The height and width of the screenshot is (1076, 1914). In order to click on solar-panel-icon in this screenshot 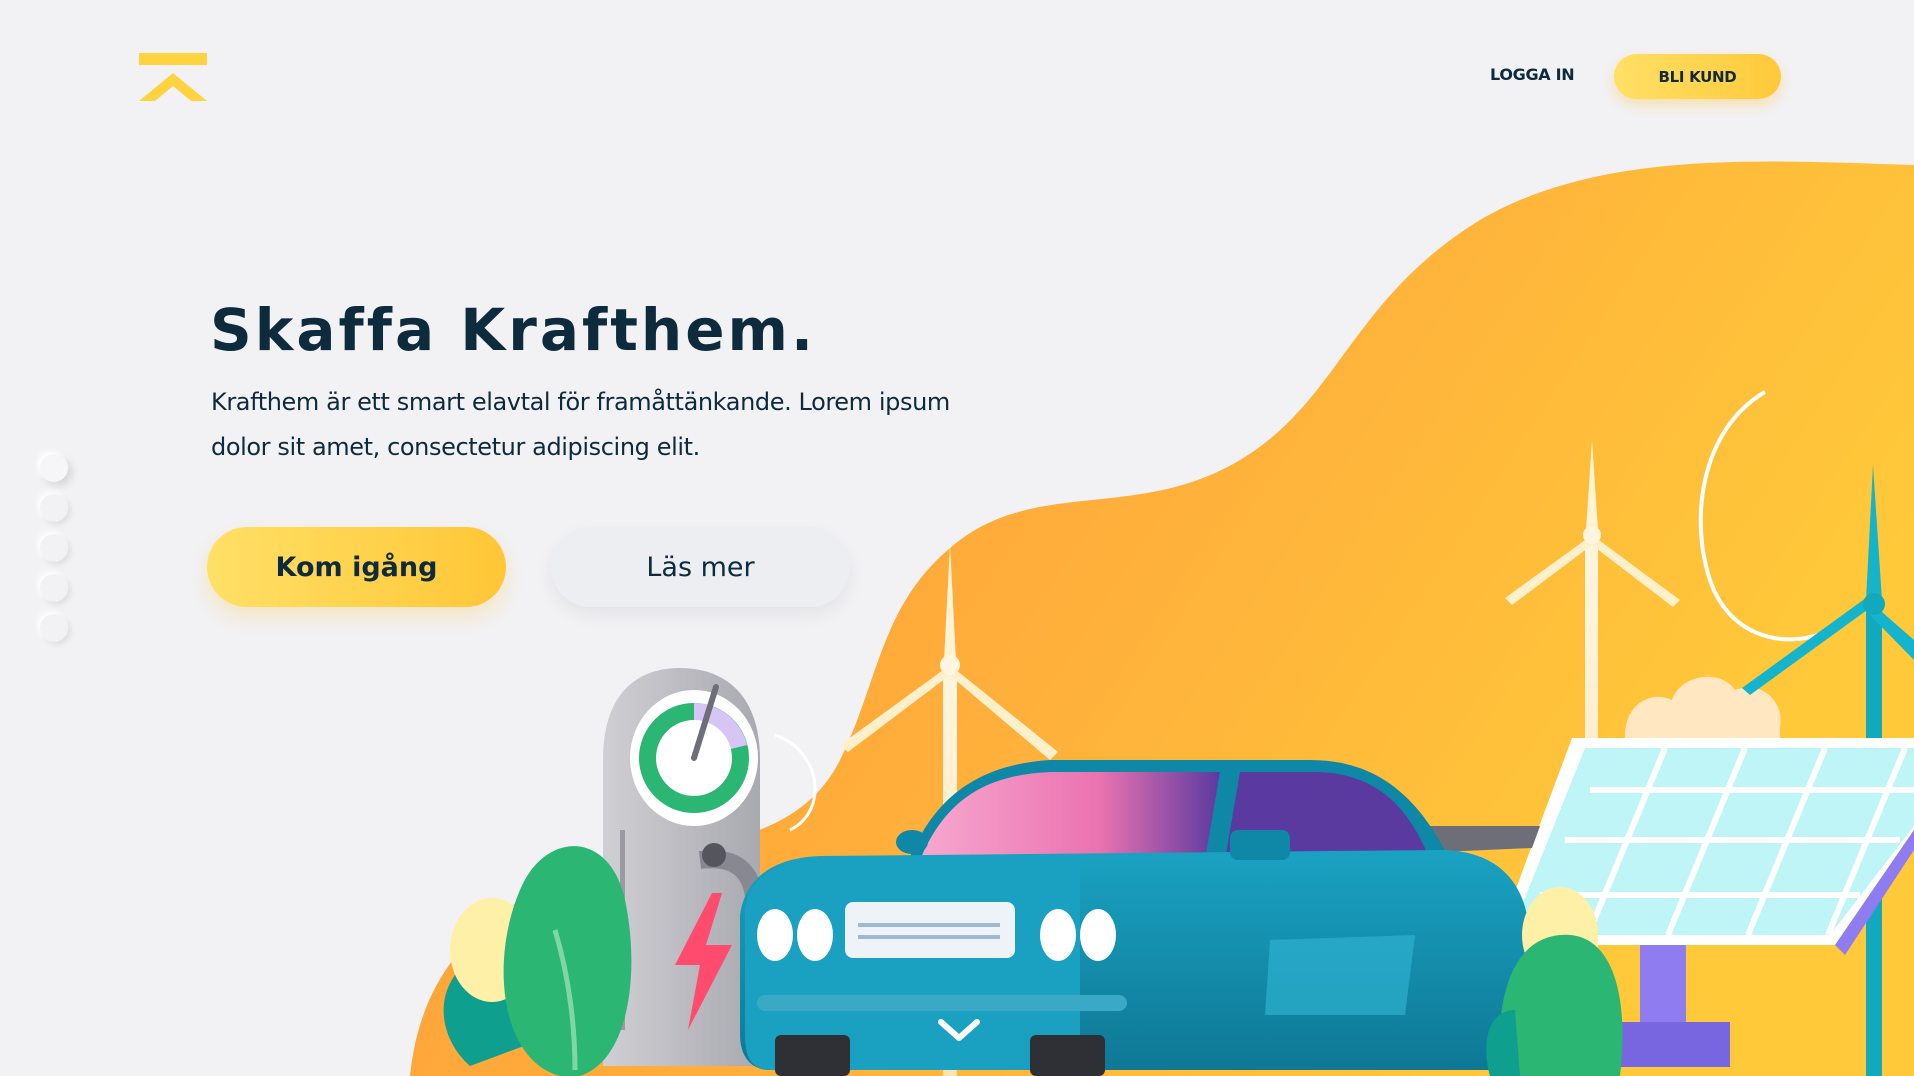, I will do `click(1704, 902)`.